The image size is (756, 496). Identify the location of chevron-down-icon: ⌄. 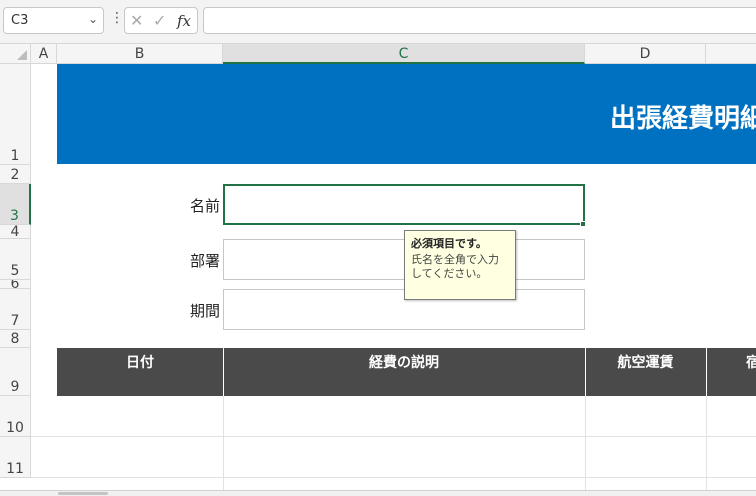
(93, 19).